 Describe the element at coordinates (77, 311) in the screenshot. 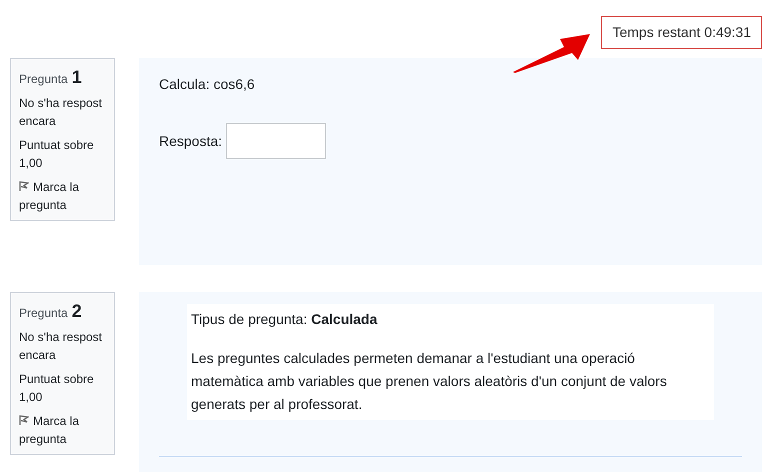

I see `question-number: 2` at that location.